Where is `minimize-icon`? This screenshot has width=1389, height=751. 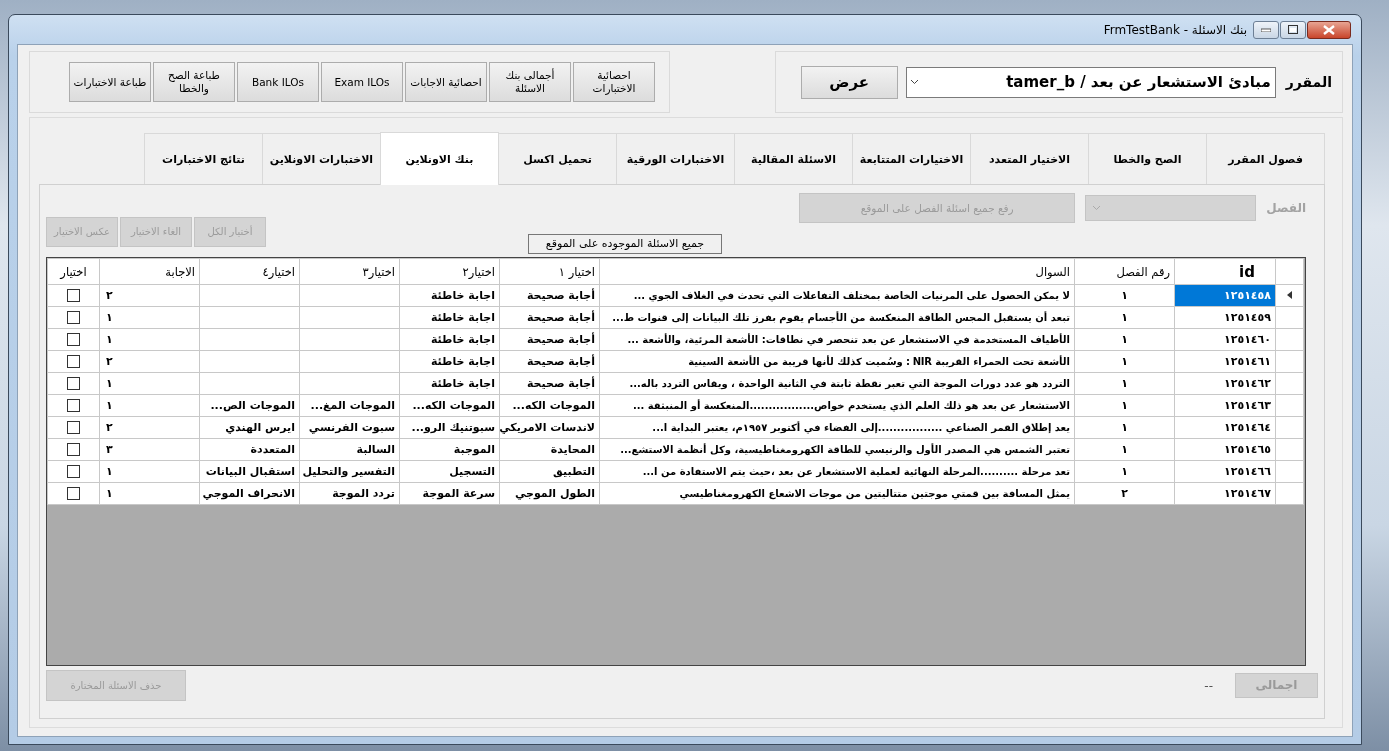
minimize-icon is located at coordinates (1266, 29).